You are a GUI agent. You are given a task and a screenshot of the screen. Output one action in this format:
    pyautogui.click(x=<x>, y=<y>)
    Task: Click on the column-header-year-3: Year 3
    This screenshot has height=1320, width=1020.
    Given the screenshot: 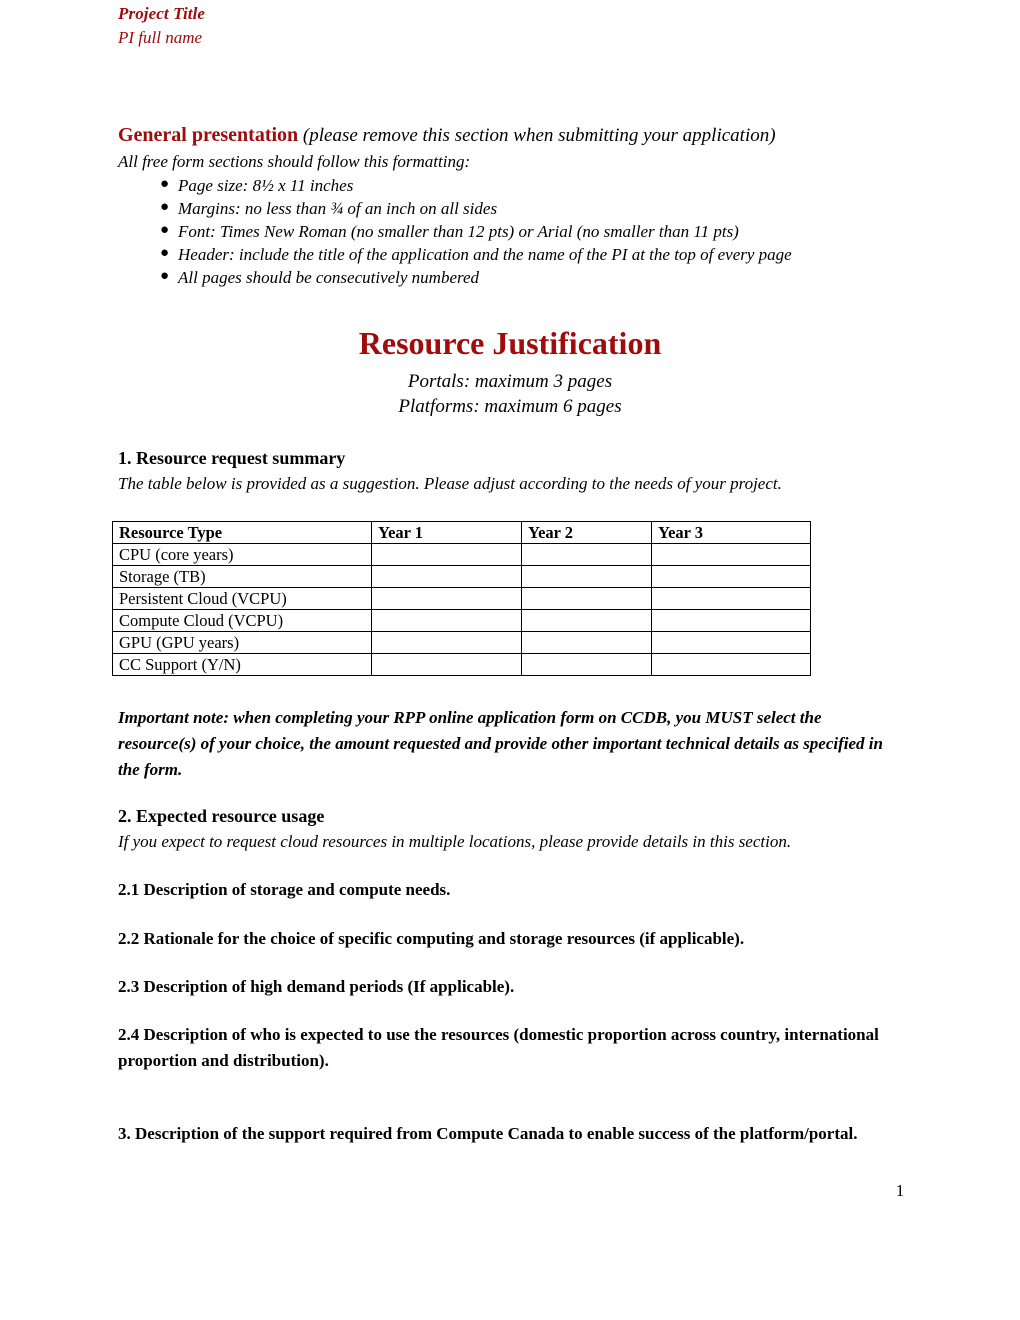 What is the action you would take?
    pyautogui.click(x=731, y=532)
    